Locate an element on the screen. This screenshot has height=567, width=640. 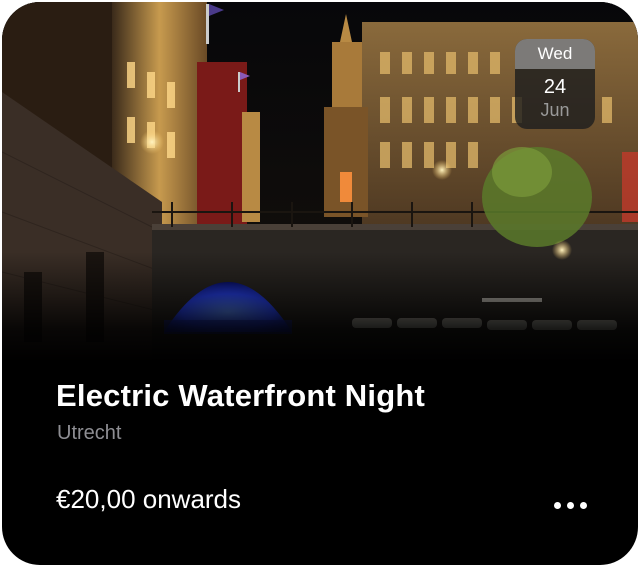
date-weekday: Wed is located at coordinates (555, 54).